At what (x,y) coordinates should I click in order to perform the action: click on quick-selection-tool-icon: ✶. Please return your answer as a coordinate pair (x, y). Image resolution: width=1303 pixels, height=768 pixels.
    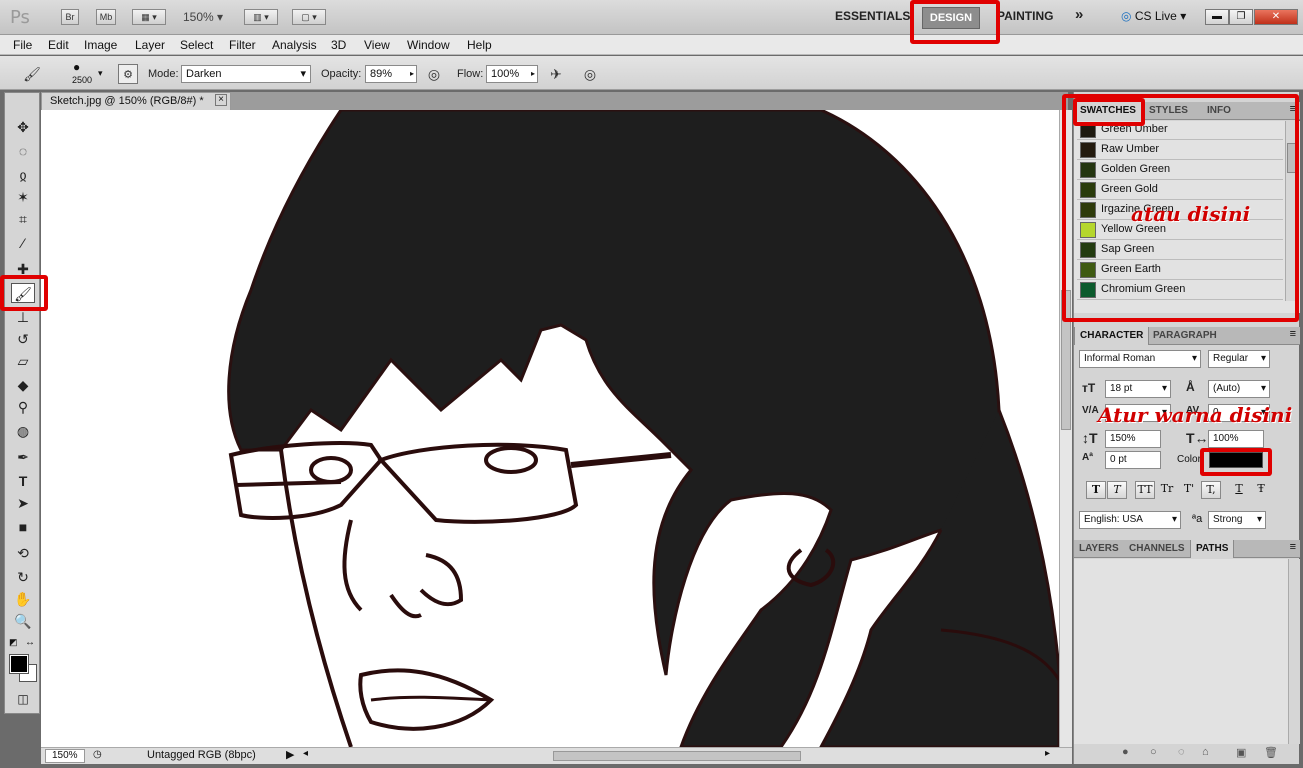
    Looking at the image, I should click on (23, 197).